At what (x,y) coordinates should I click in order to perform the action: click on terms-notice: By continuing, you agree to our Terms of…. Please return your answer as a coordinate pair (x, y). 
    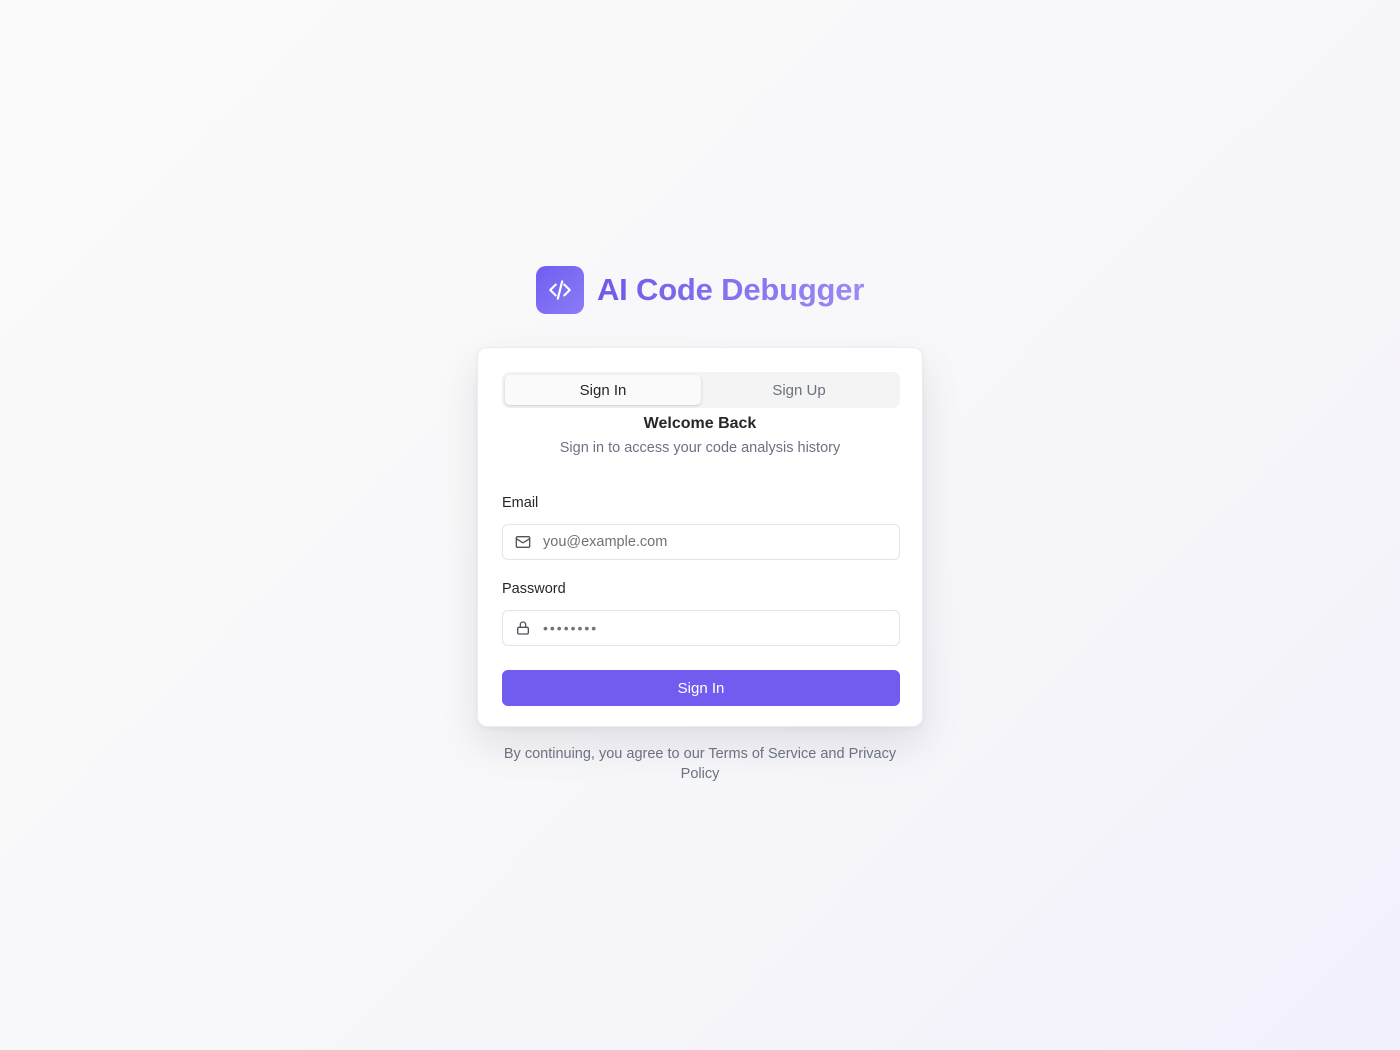
    Looking at the image, I should click on (700, 764).